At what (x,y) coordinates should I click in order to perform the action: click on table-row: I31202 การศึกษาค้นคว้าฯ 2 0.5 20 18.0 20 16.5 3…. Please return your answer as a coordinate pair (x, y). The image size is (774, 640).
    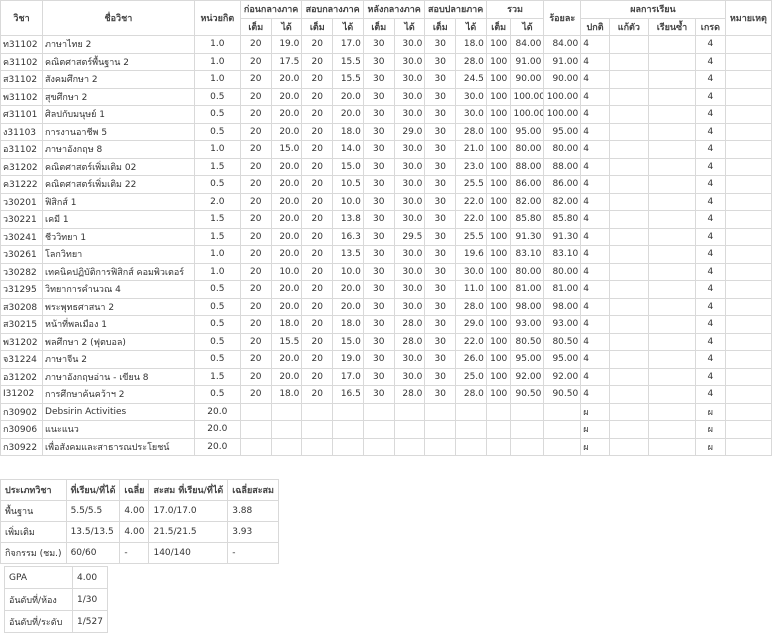
    Looking at the image, I should click on (386, 394).